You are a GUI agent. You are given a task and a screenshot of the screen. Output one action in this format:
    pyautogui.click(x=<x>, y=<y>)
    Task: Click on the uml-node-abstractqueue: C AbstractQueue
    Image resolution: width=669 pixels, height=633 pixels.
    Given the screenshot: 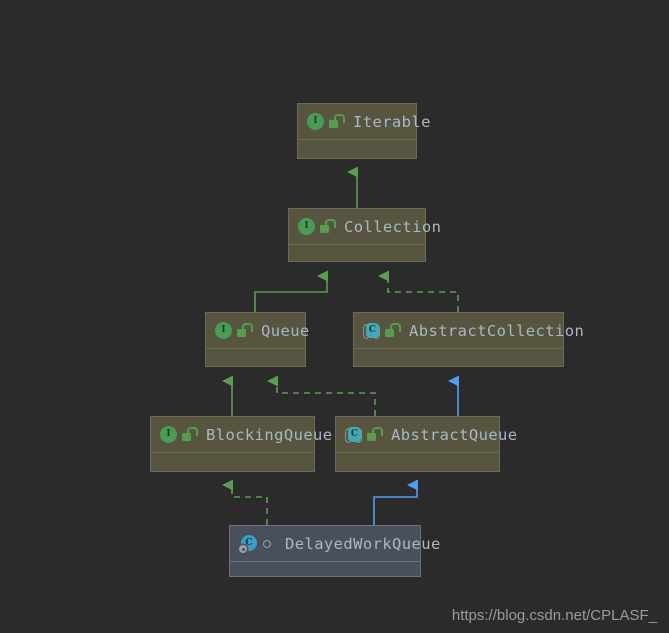 What is the action you would take?
    pyautogui.click(x=426, y=444)
    